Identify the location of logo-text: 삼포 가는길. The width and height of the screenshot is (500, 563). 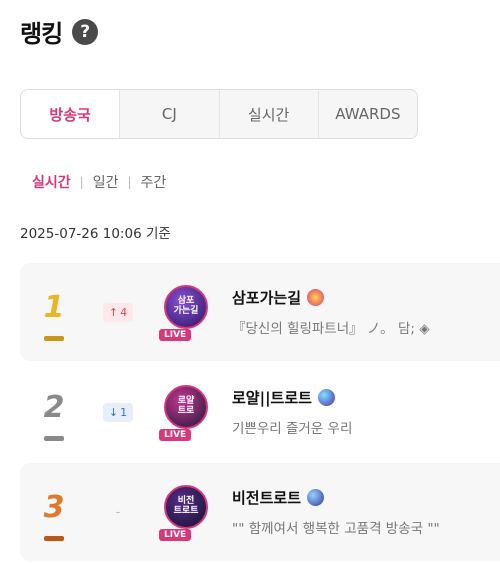
(186, 306).